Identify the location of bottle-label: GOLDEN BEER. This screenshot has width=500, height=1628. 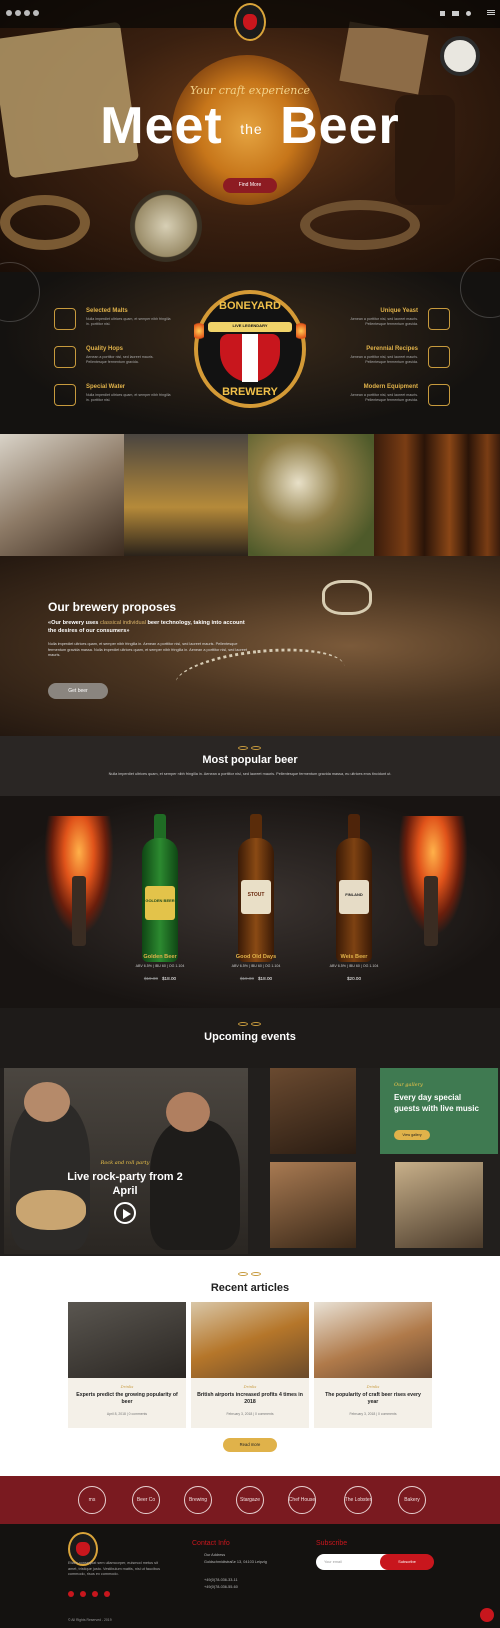
(160, 903).